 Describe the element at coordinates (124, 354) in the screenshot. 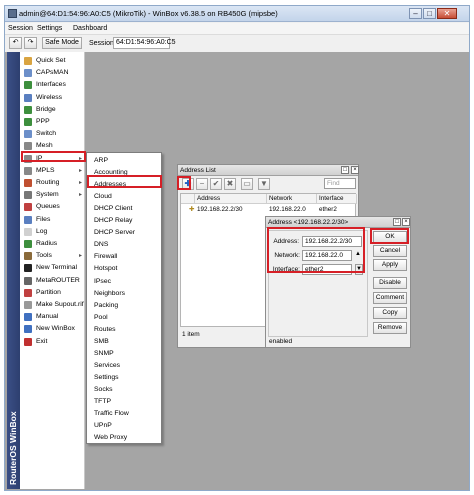

I see `ip-submenu-item: SNMP` at that location.